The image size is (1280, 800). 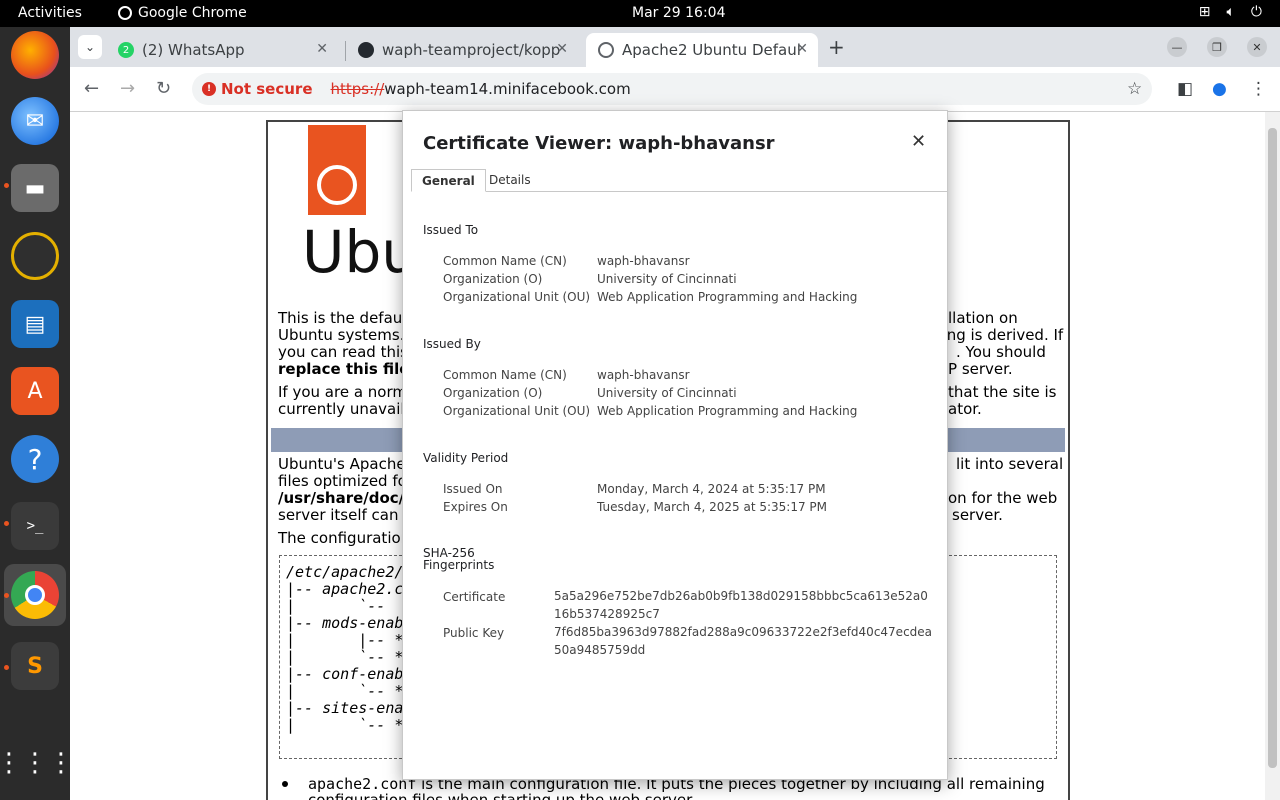 I want to click on dock: ✉ ▬ ▤ A ? >_ S ⋮⋮⋮, so click(x=37, y=413).